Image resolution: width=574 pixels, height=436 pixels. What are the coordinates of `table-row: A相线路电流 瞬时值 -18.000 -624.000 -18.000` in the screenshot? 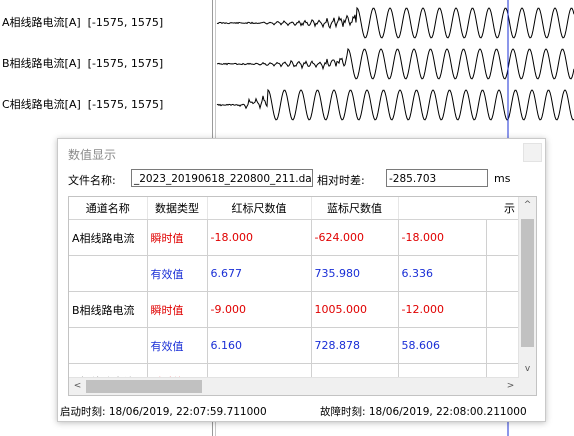 It's located at (294, 237).